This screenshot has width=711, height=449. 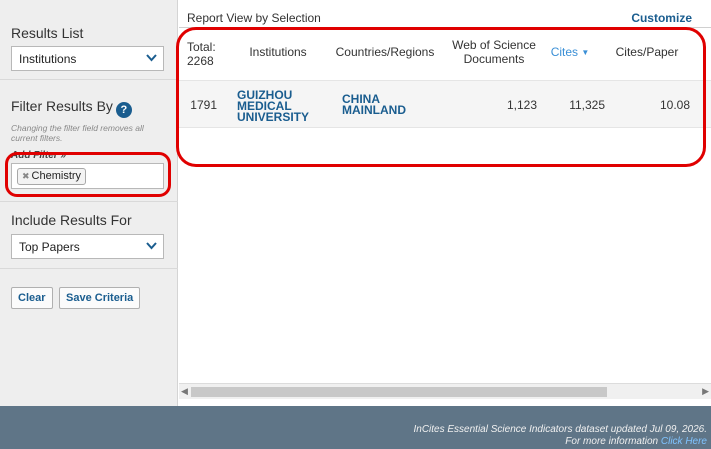 What do you see at coordinates (612, 441) in the screenshot?
I see `footer-info-text: For more information` at bounding box center [612, 441].